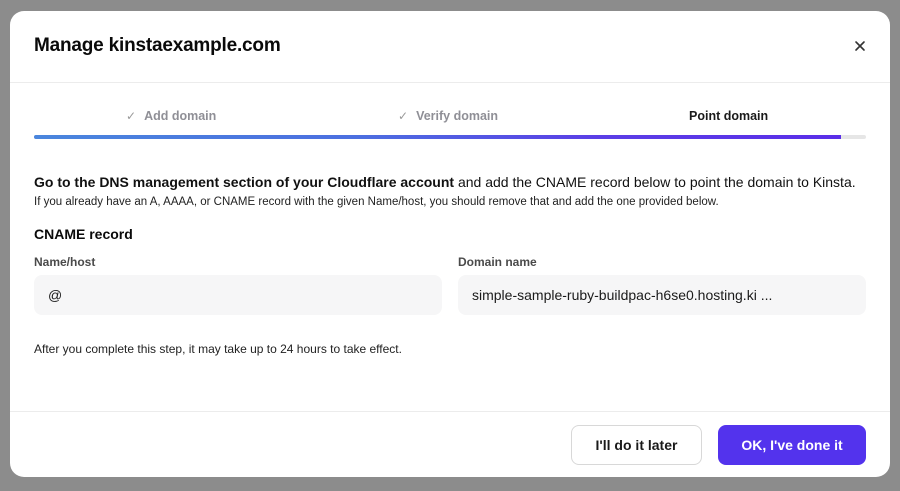 Image resolution: width=900 pixels, height=491 pixels. I want to click on step-point-domain: Point domain, so click(728, 116).